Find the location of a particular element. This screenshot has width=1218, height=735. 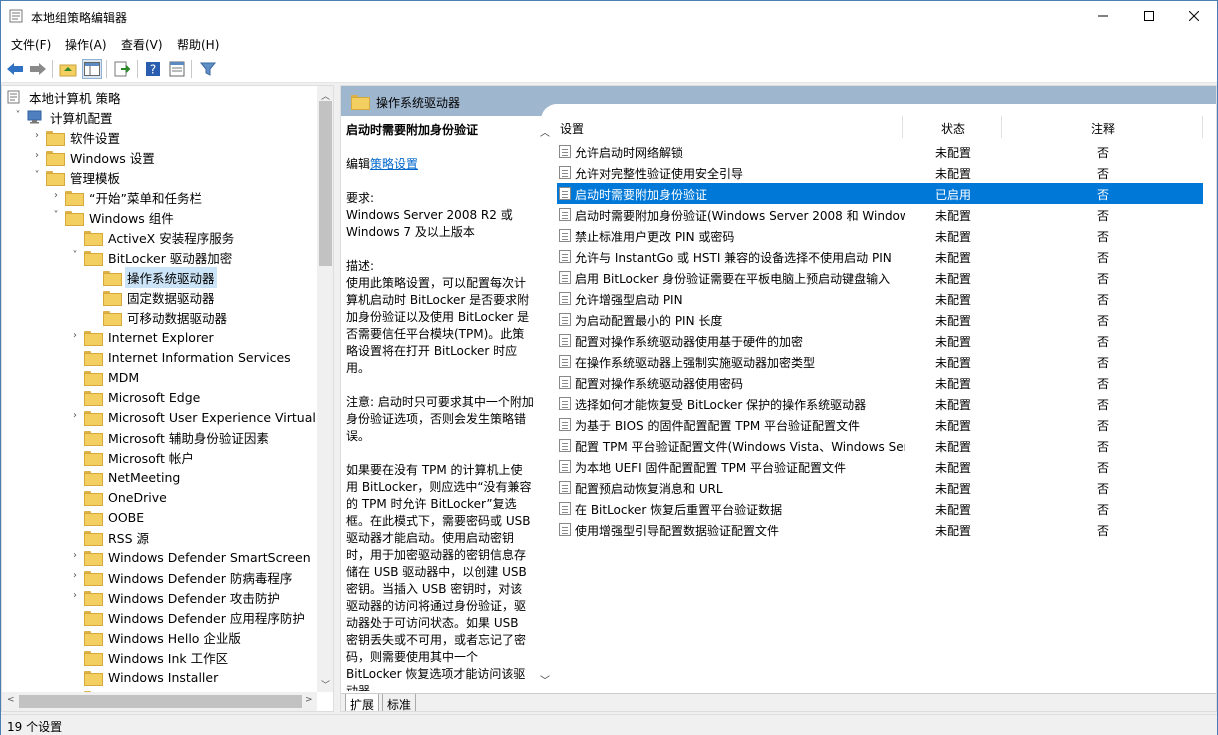

tree-item: MDM is located at coordinates (112, 377).